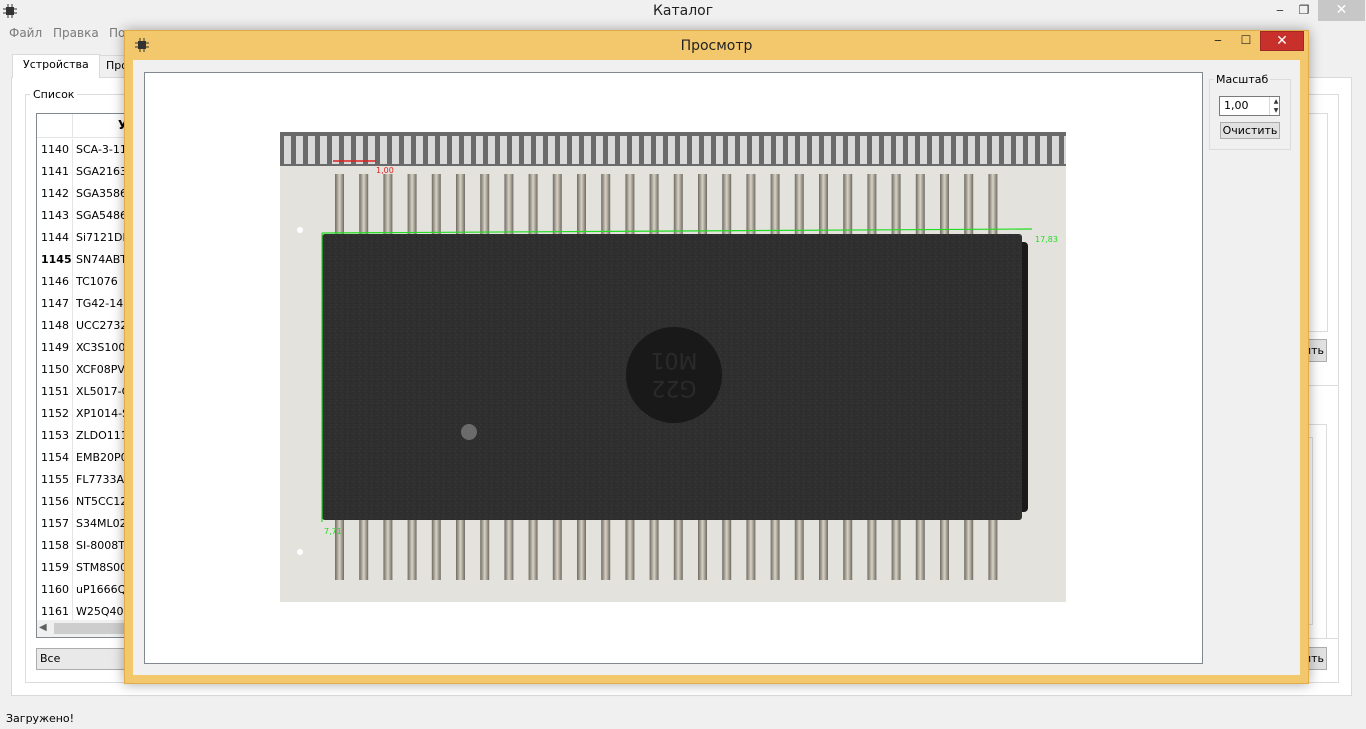 The image size is (1366, 729). What do you see at coordinates (55, 282) in the screenshot?
I see `row-number: 1146` at bounding box center [55, 282].